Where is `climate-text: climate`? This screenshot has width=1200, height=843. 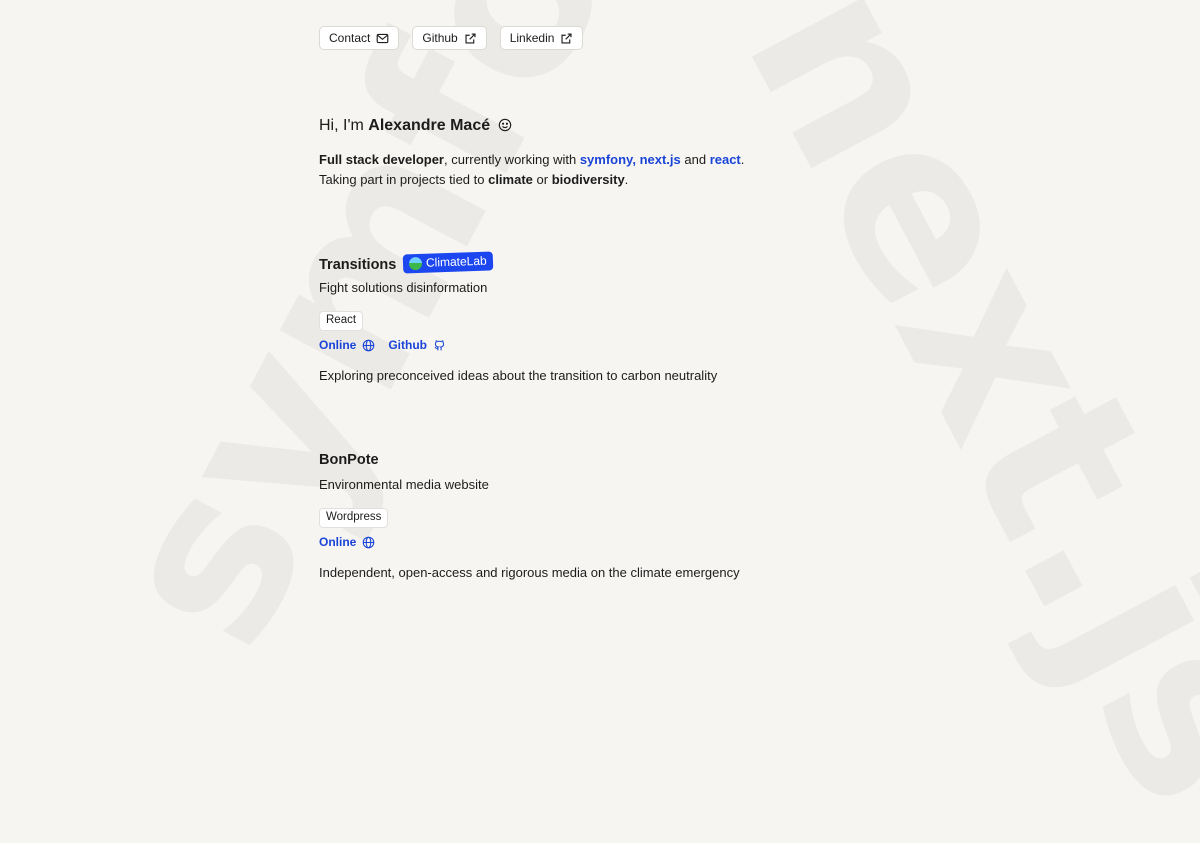
climate-text: climate is located at coordinates (510, 179).